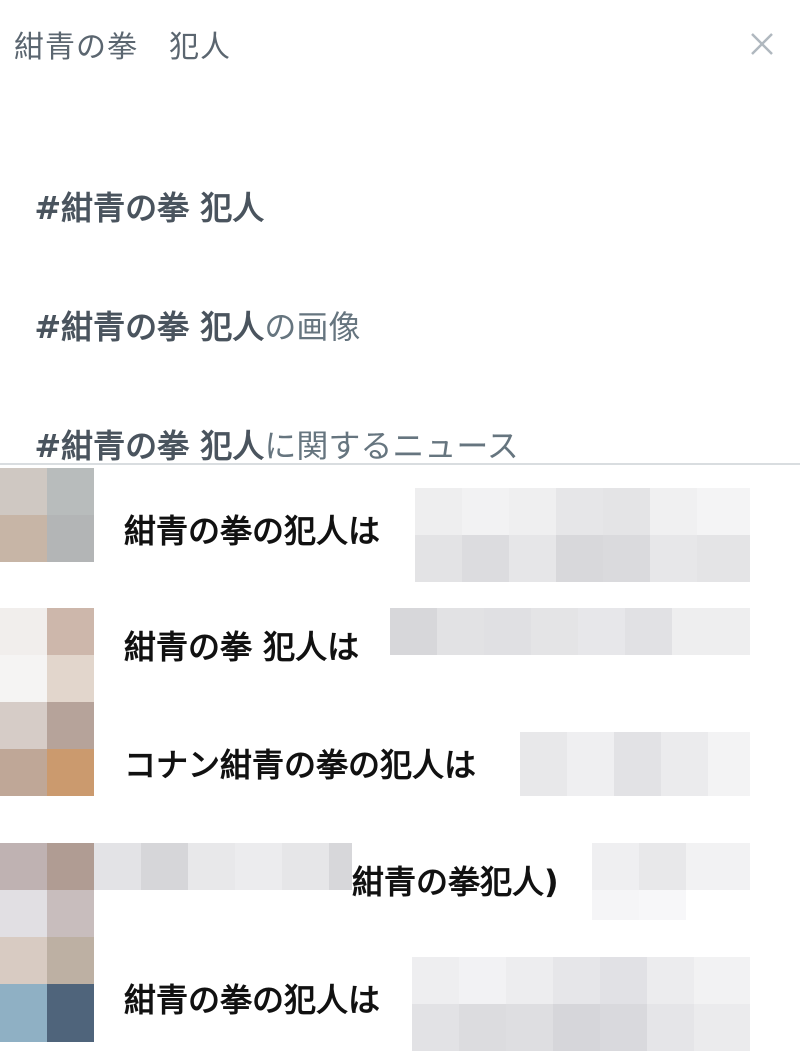 This screenshot has height=1051, width=800. What do you see at coordinates (391, 446) in the screenshot?
I see `suggestion-suffix: に関するニュース` at bounding box center [391, 446].